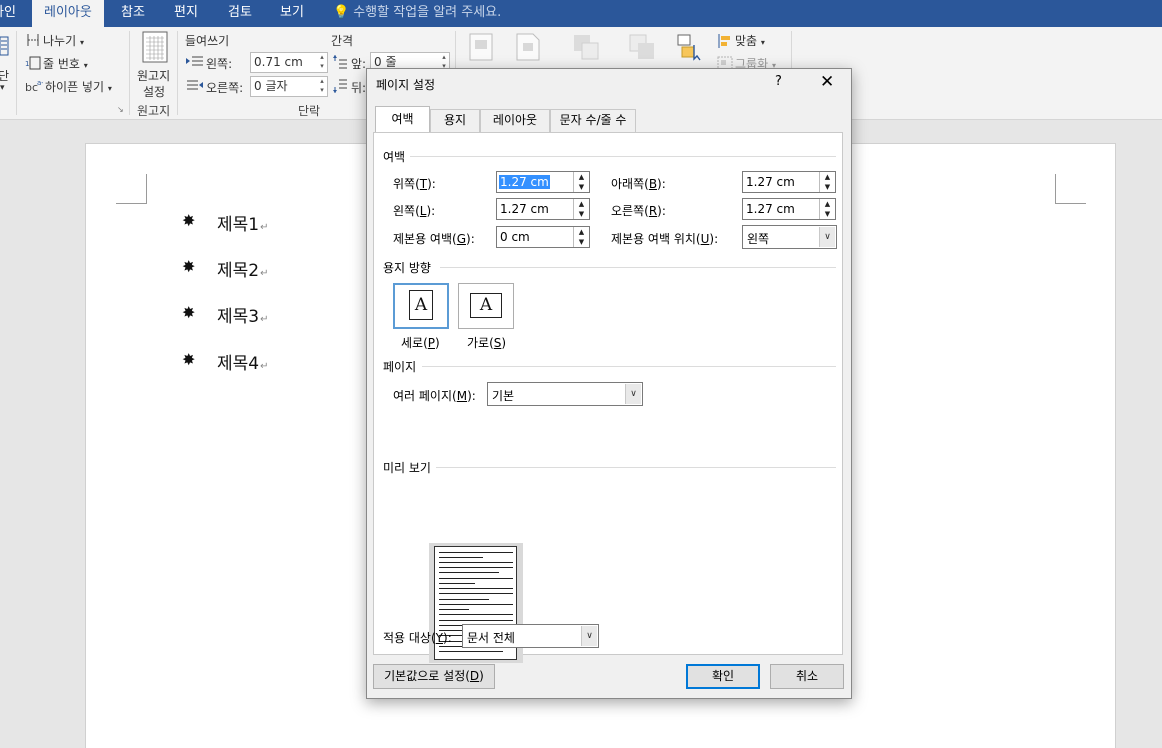 This screenshot has width=1162, height=748. Describe the element at coordinates (434, 676) in the screenshot. I see `set-default-button: 기본값으로 설정(D)` at that location.